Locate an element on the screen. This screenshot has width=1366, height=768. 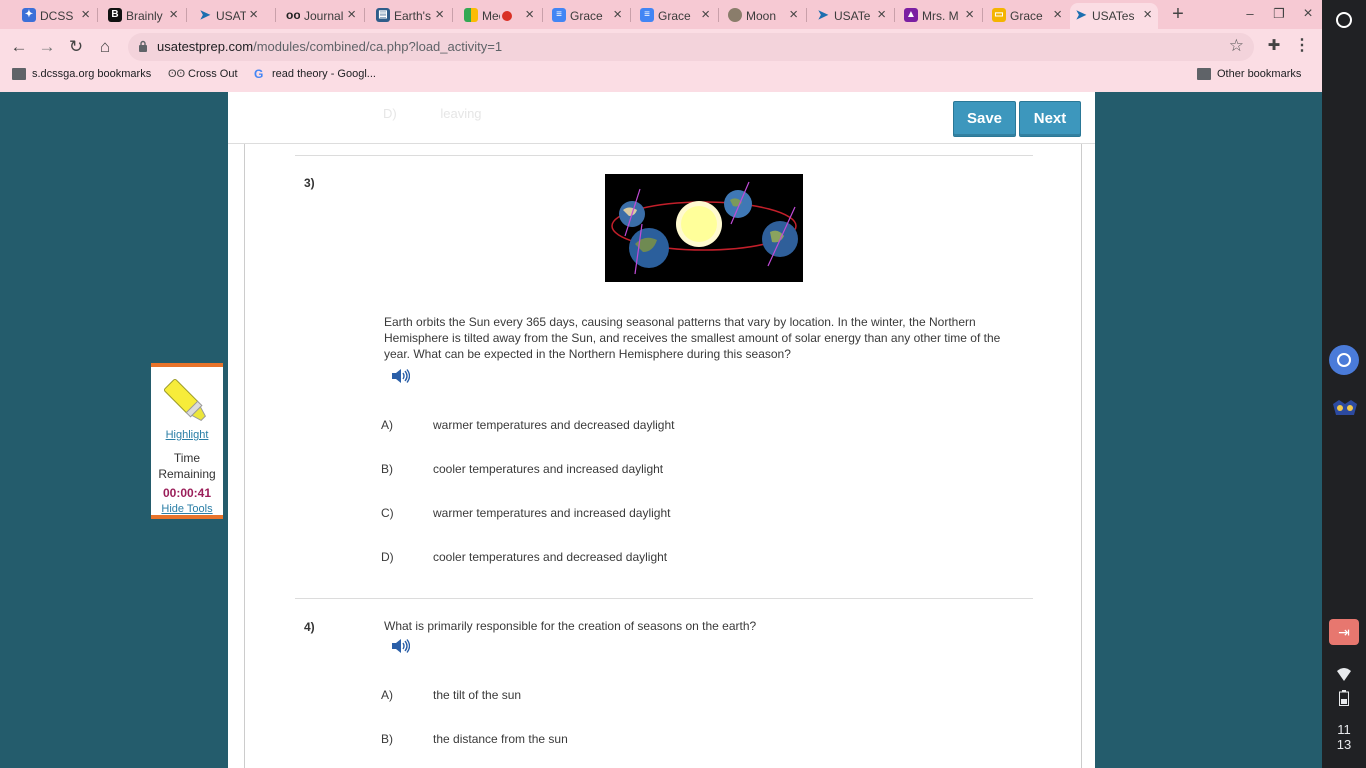
battery-icon is located at coordinates (1344, 698).